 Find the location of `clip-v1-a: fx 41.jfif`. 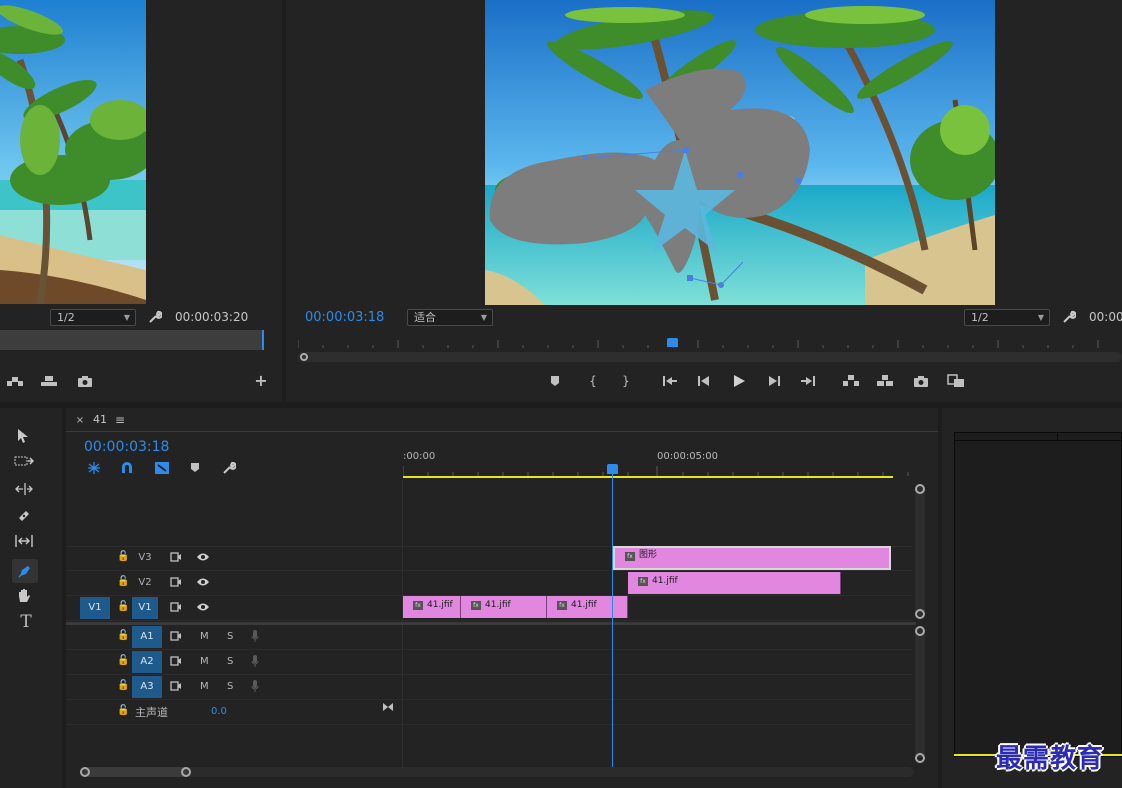

clip-v1-a: fx 41.jfif is located at coordinates (432, 607).